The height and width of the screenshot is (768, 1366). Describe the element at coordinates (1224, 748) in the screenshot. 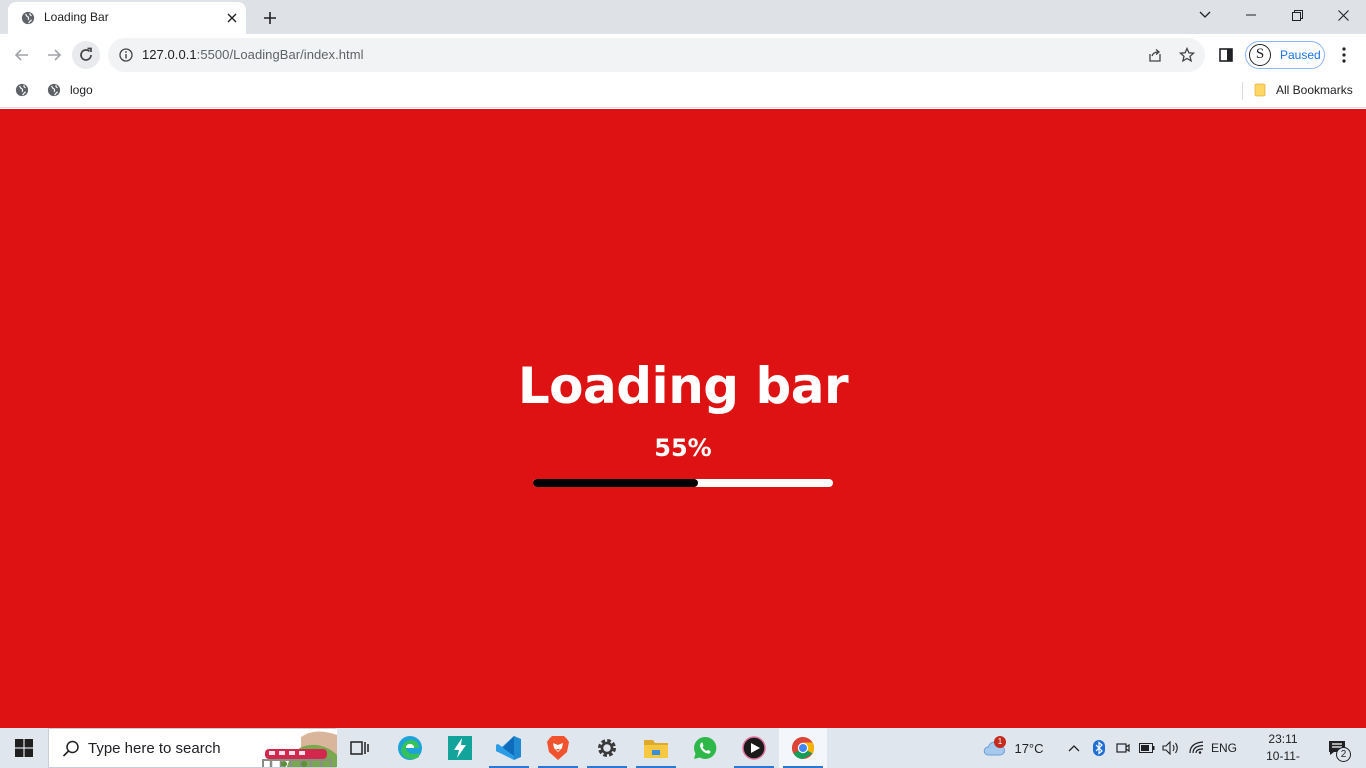

I see `language-indicator: ENG` at that location.